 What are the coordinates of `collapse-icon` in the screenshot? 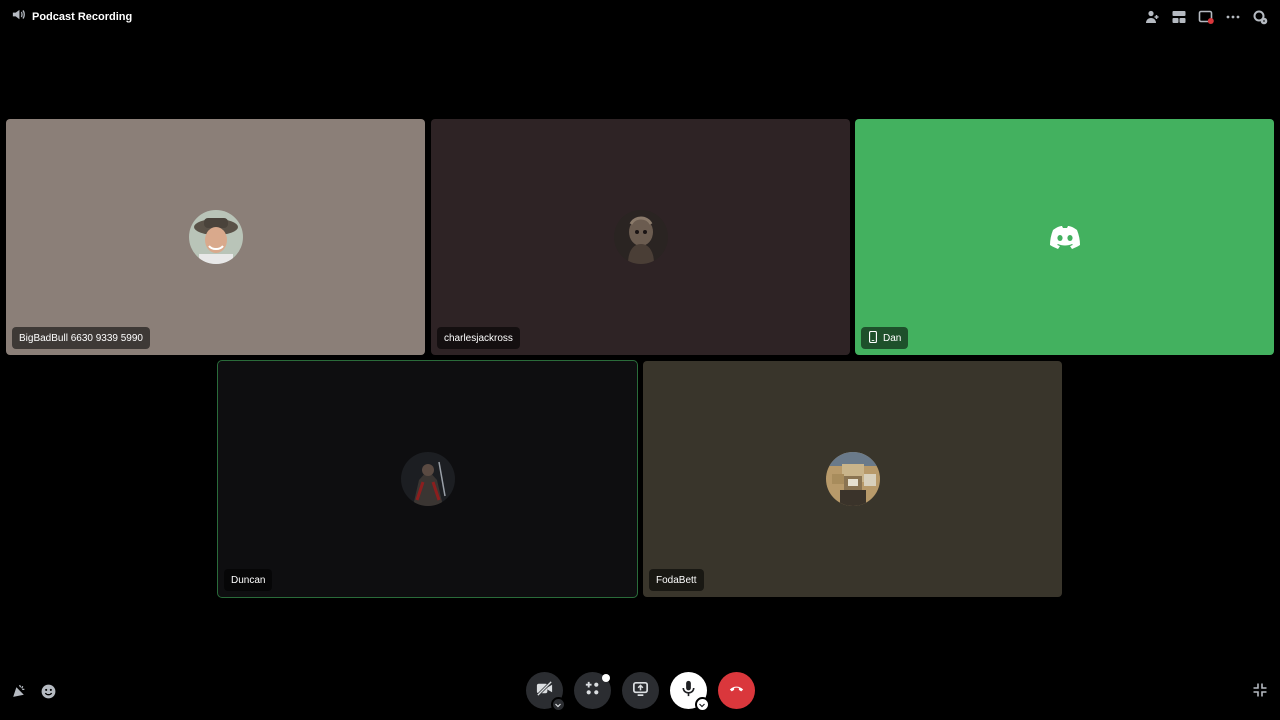 It's located at (1259, 689).